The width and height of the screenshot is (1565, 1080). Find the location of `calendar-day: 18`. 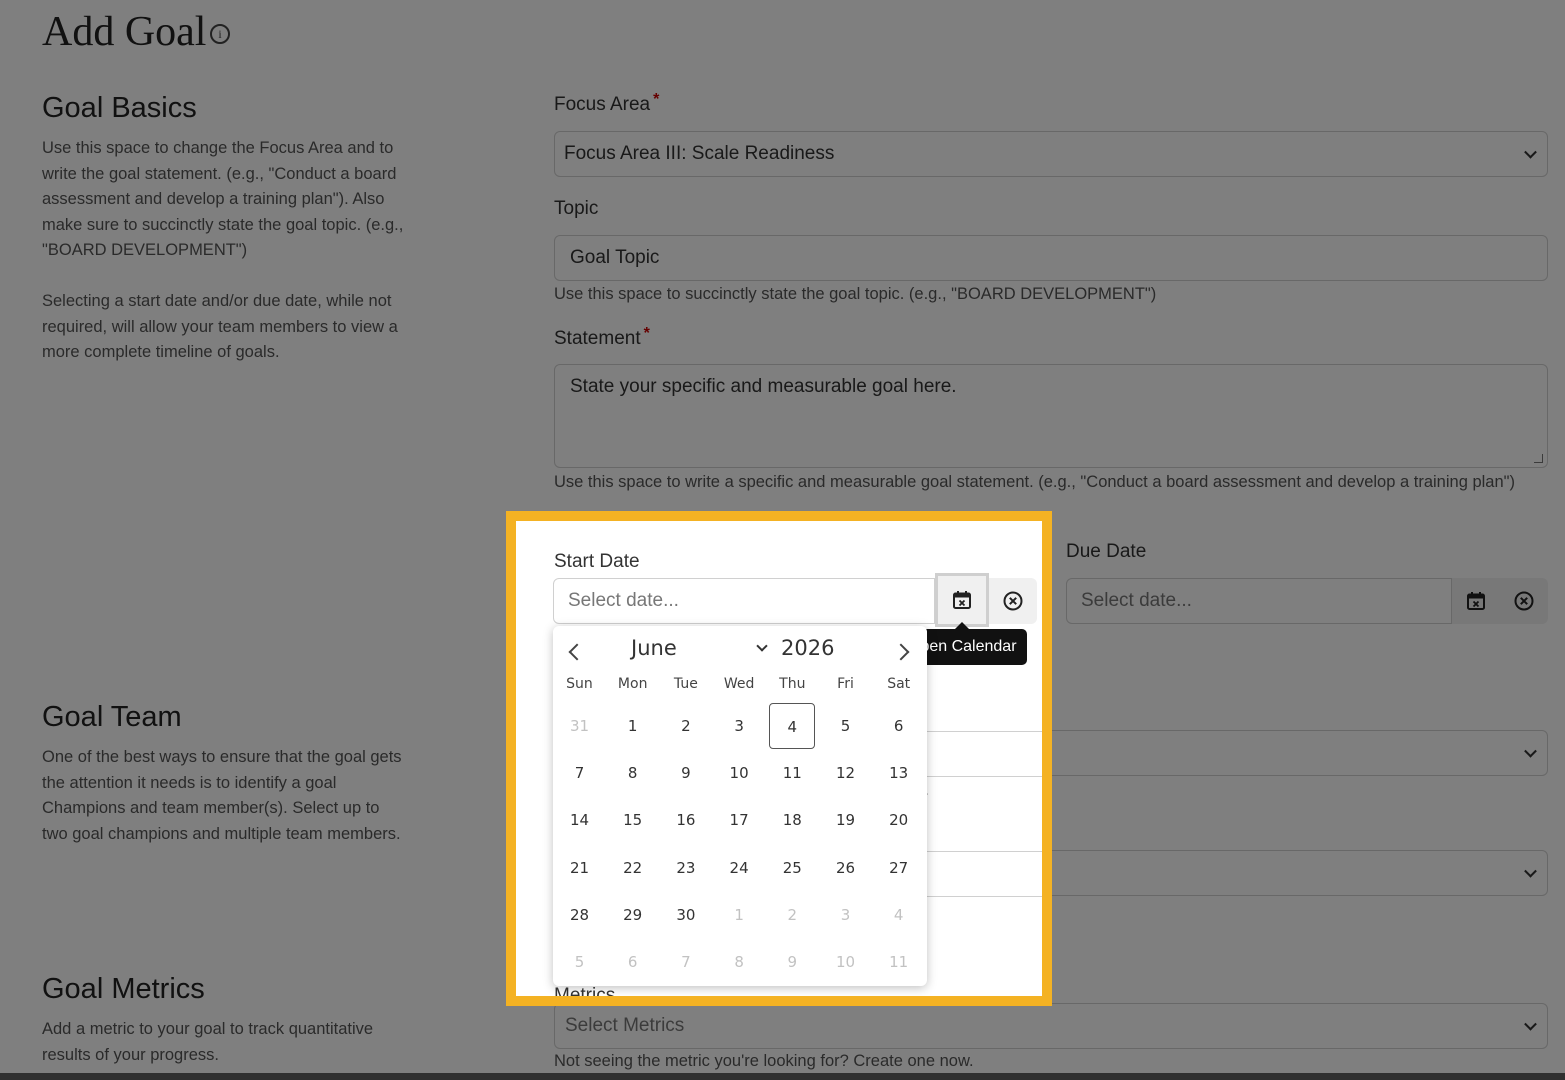

calendar-day: 18 is located at coordinates (792, 820).